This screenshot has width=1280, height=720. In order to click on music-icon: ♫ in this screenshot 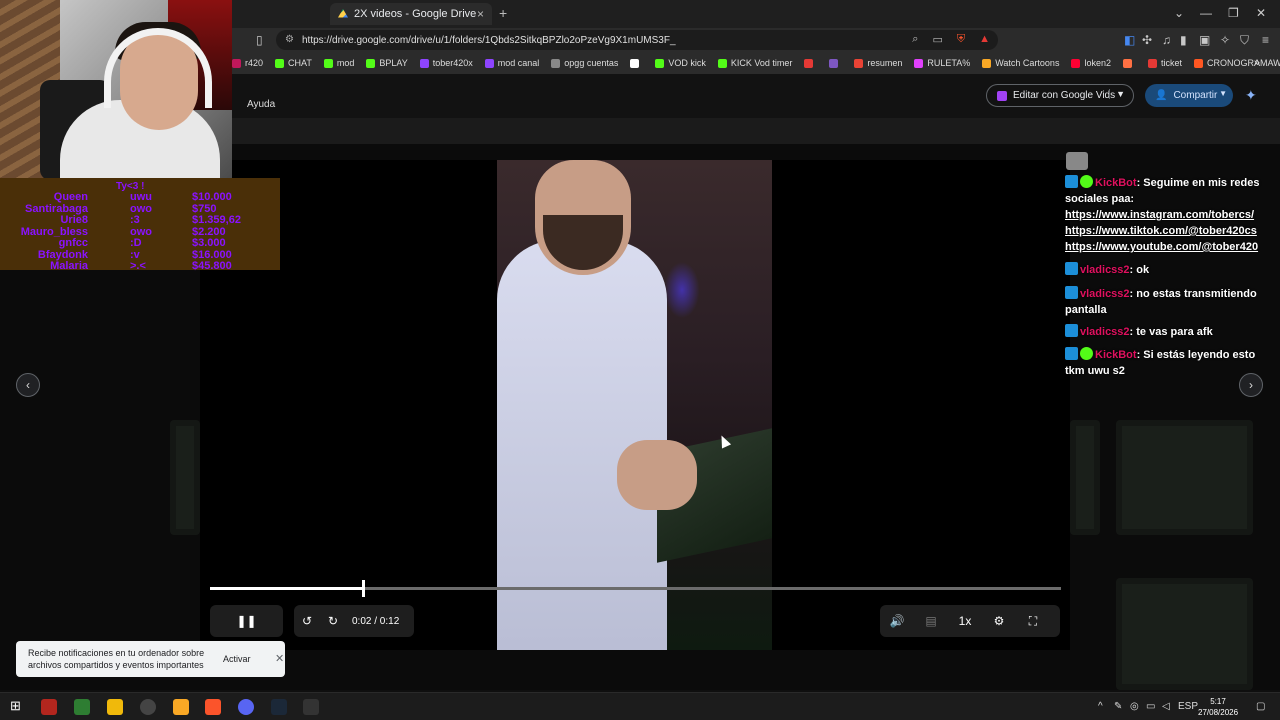, I will do `click(1166, 40)`.